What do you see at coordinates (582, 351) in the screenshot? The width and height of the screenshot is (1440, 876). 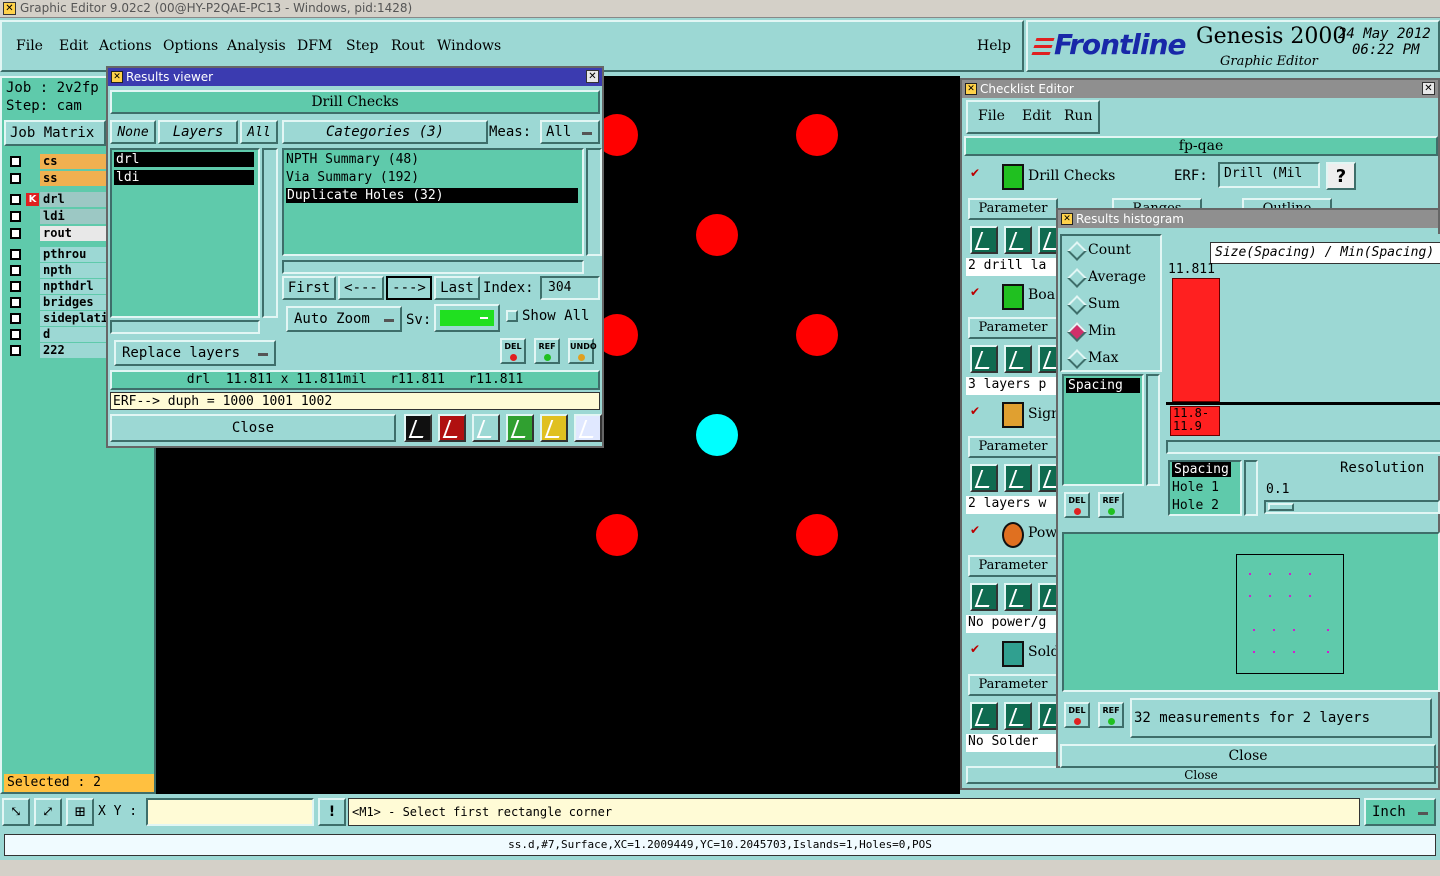 I see `undo-button: UNDO` at bounding box center [582, 351].